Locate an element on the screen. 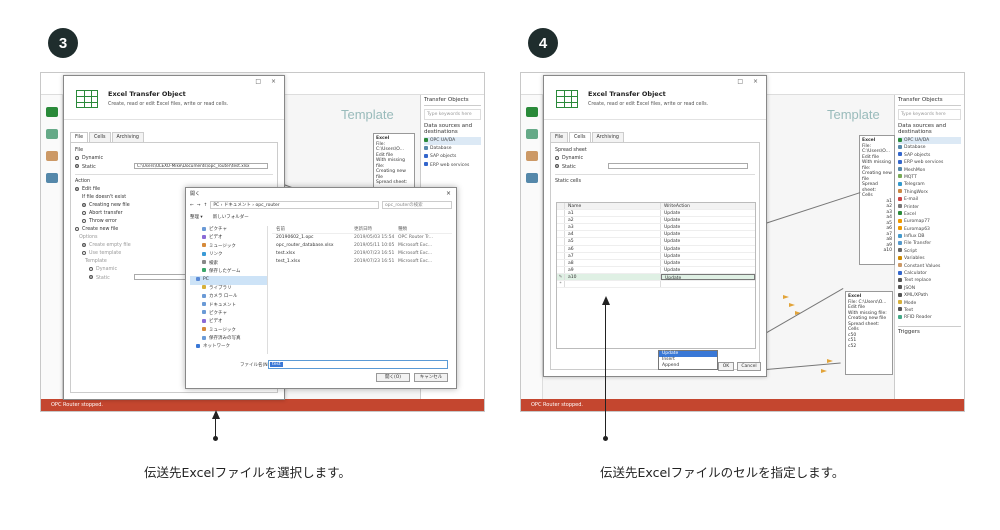  col-writeaction-header: WriteAction is located at coordinates (708, 206).